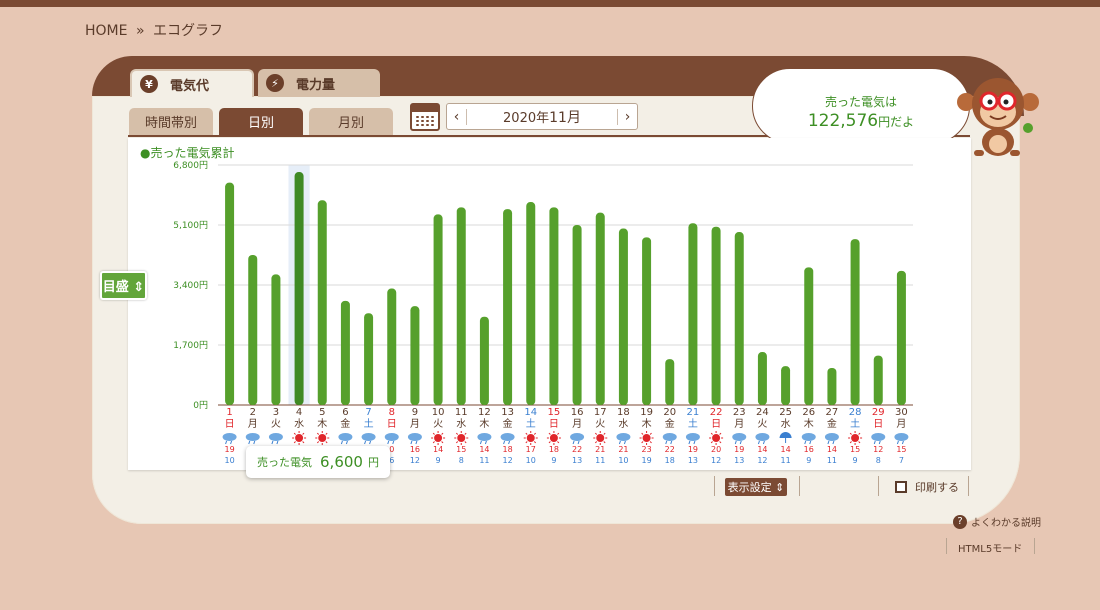 The image size is (1100, 610). Describe the element at coordinates (425, 117) in the screenshot. I see `calendar-icon` at that location.